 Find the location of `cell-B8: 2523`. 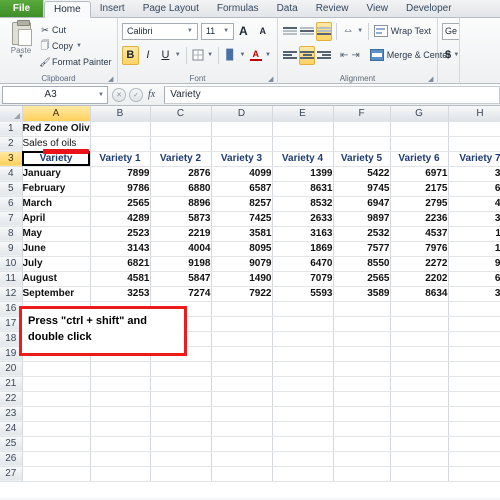

cell-B8: 2523 is located at coordinates (120, 234).